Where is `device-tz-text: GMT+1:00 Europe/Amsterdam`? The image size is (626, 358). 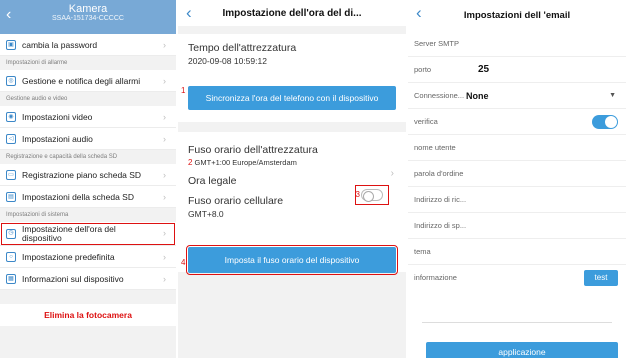 device-tz-text: GMT+1:00 Europe/Amsterdam is located at coordinates (245, 162).